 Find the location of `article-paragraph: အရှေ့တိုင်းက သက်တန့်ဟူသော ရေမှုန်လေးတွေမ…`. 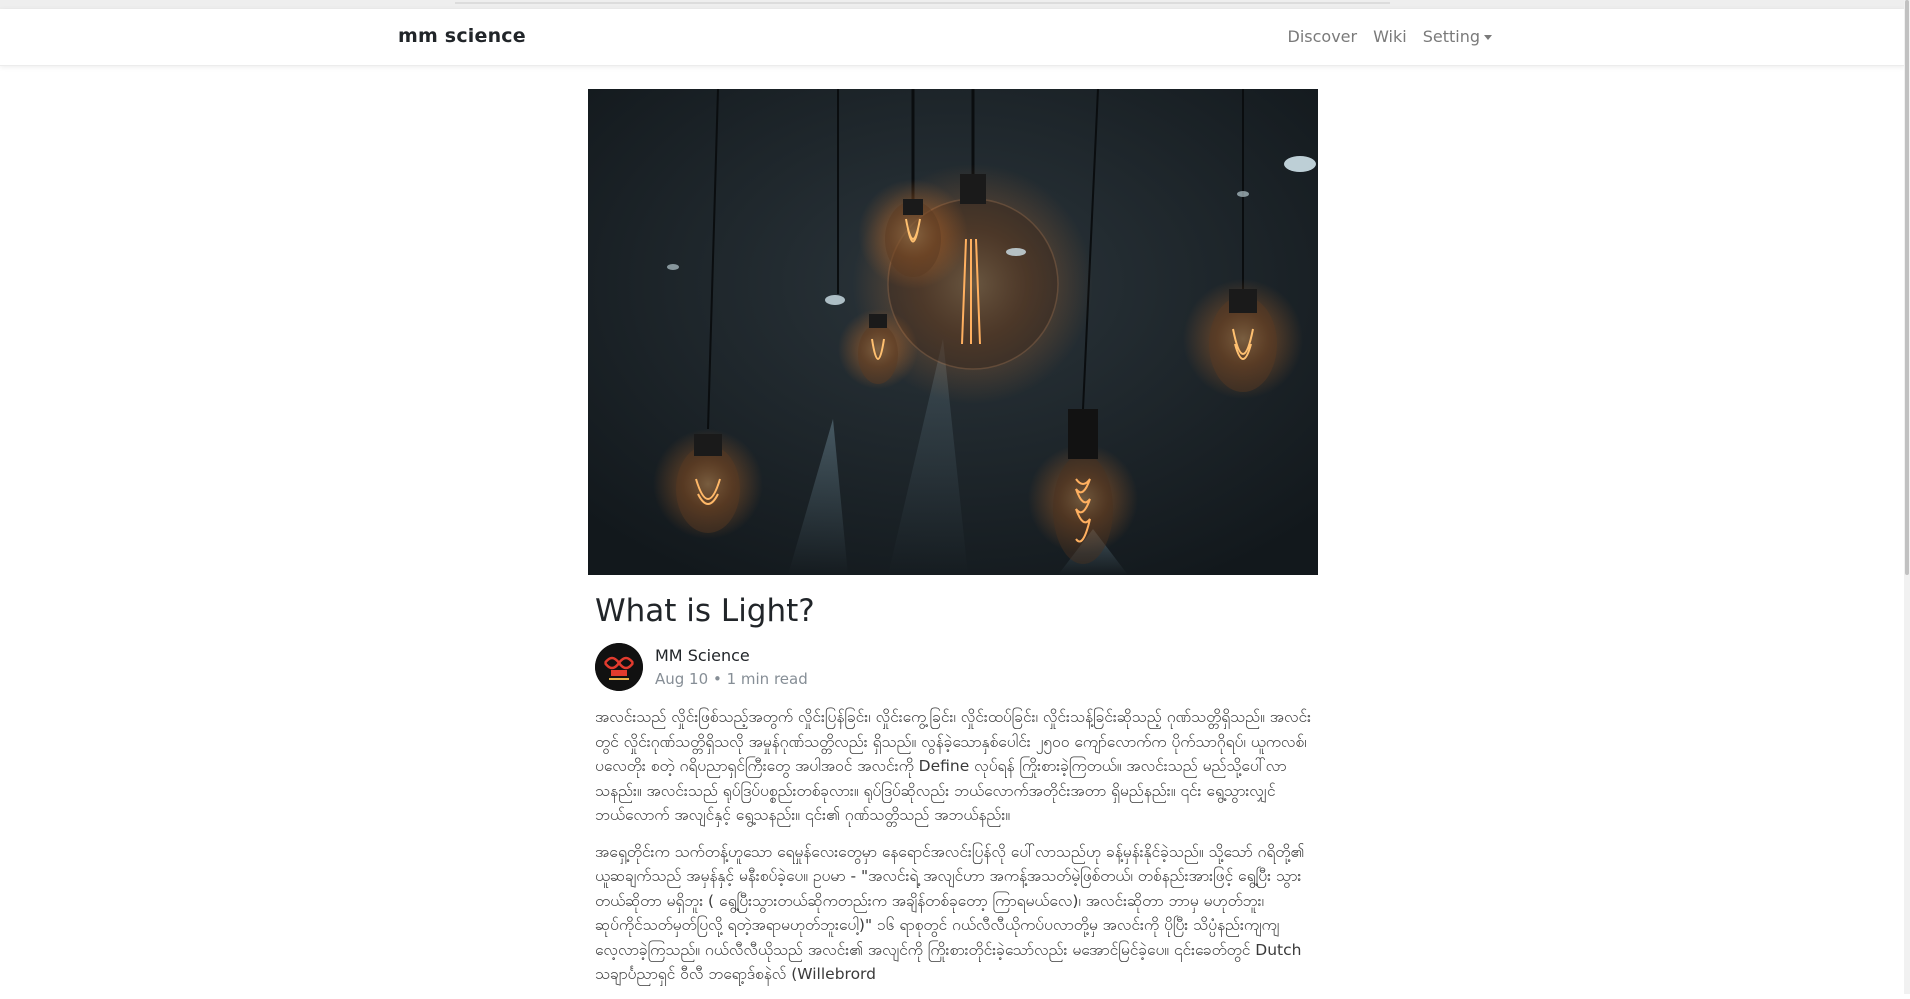

article-paragraph: အရှေ့တိုင်းက သက်တန့်ဟူသော ရေမှုန်လေးတွေမ… is located at coordinates (950, 913).